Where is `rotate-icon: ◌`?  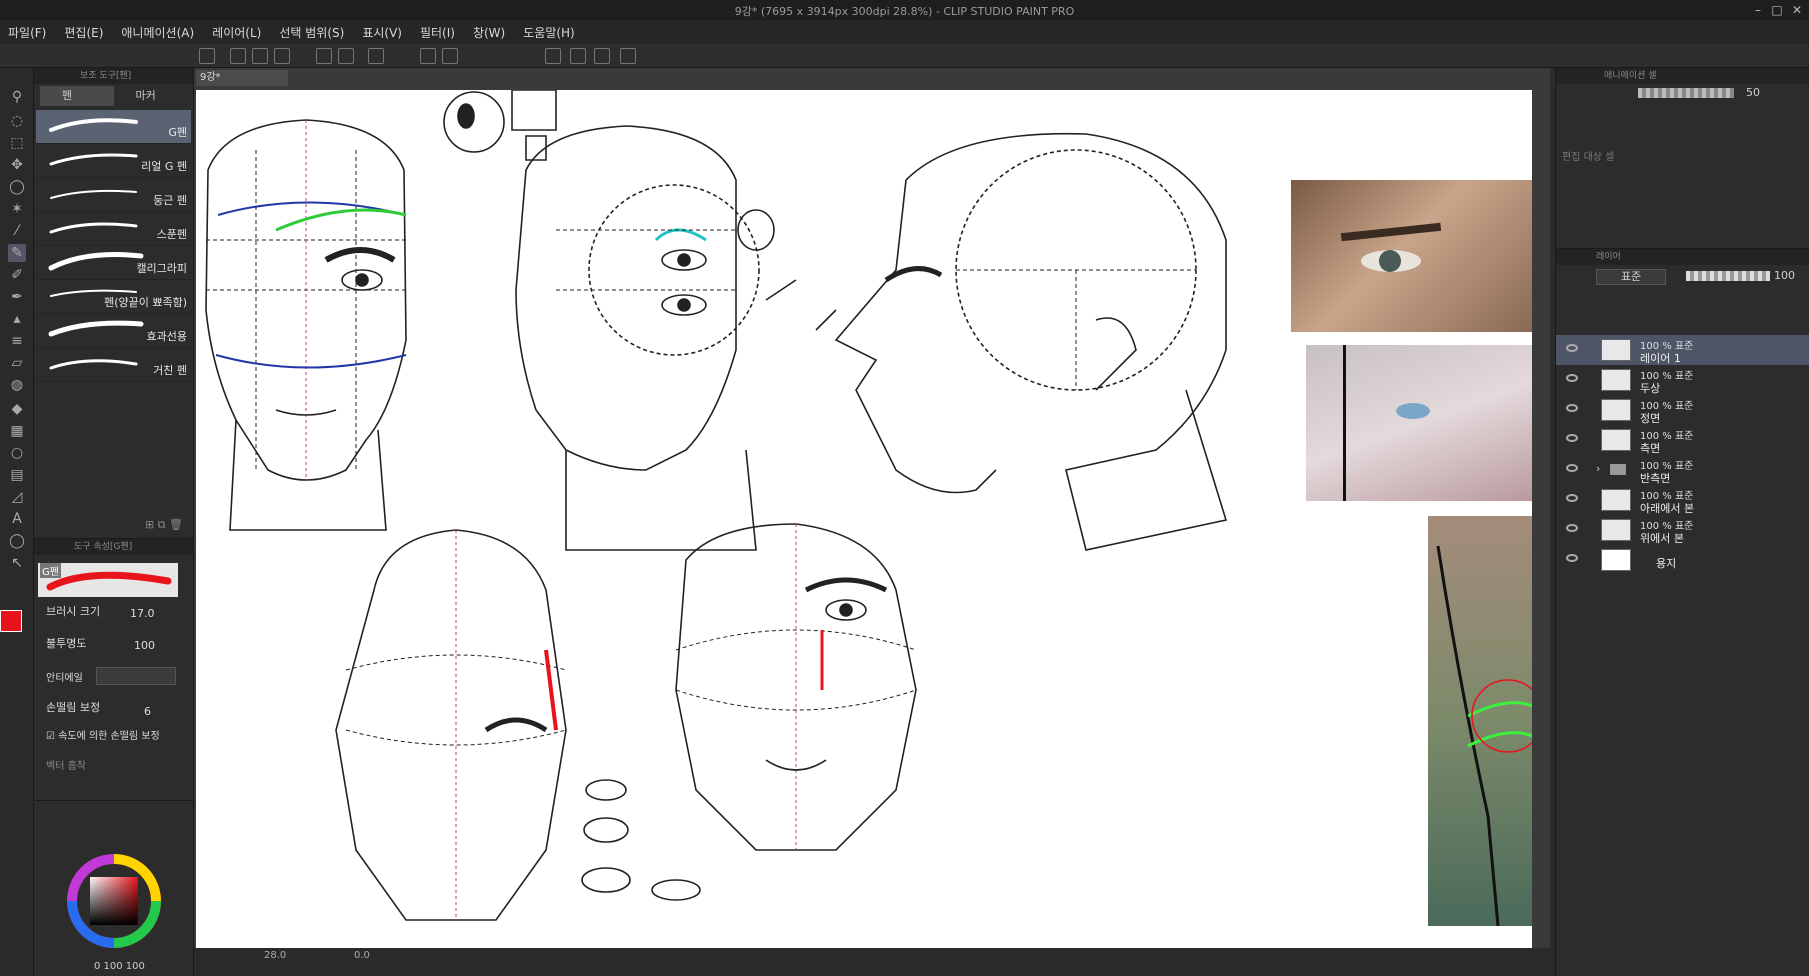 rotate-icon: ◌ is located at coordinates (17, 121).